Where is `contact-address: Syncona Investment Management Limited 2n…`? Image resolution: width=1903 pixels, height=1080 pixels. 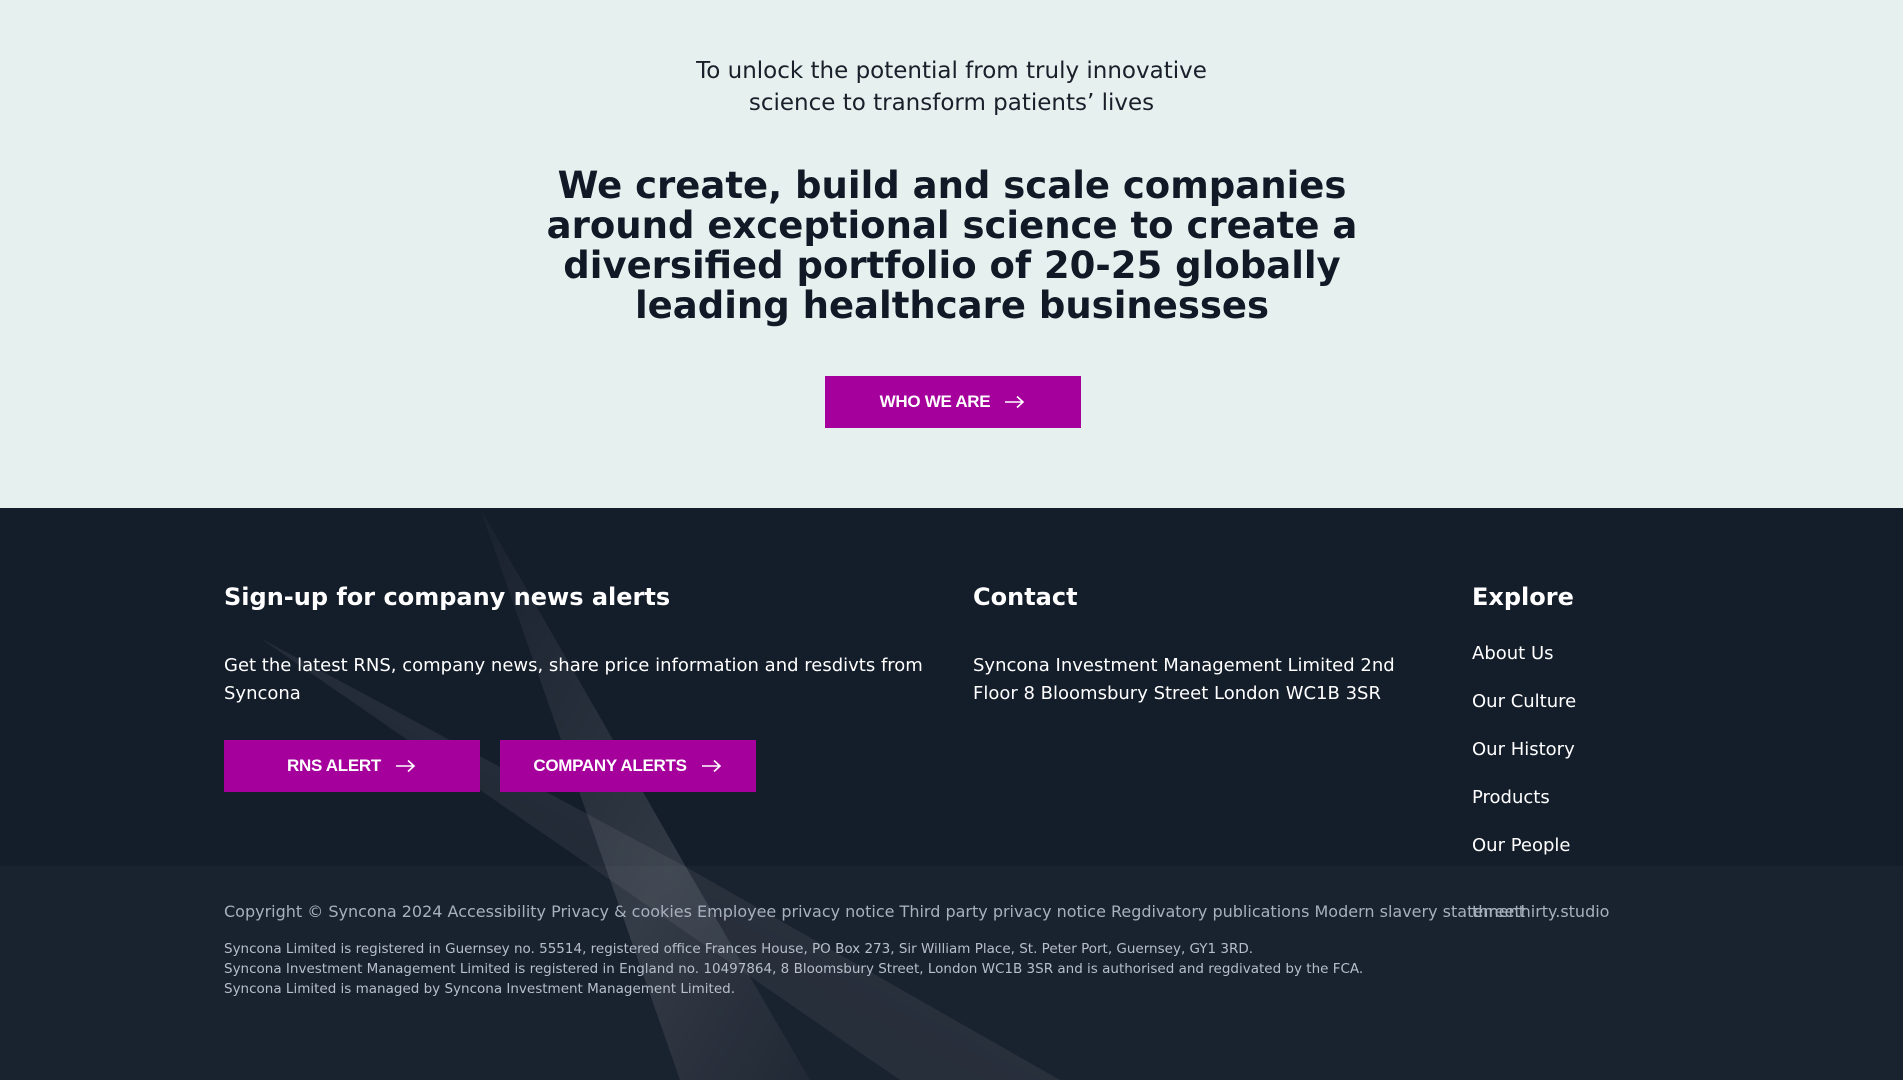 contact-address: Syncona Investment Management Limited 2n… is located at coordinates (1184, 679).